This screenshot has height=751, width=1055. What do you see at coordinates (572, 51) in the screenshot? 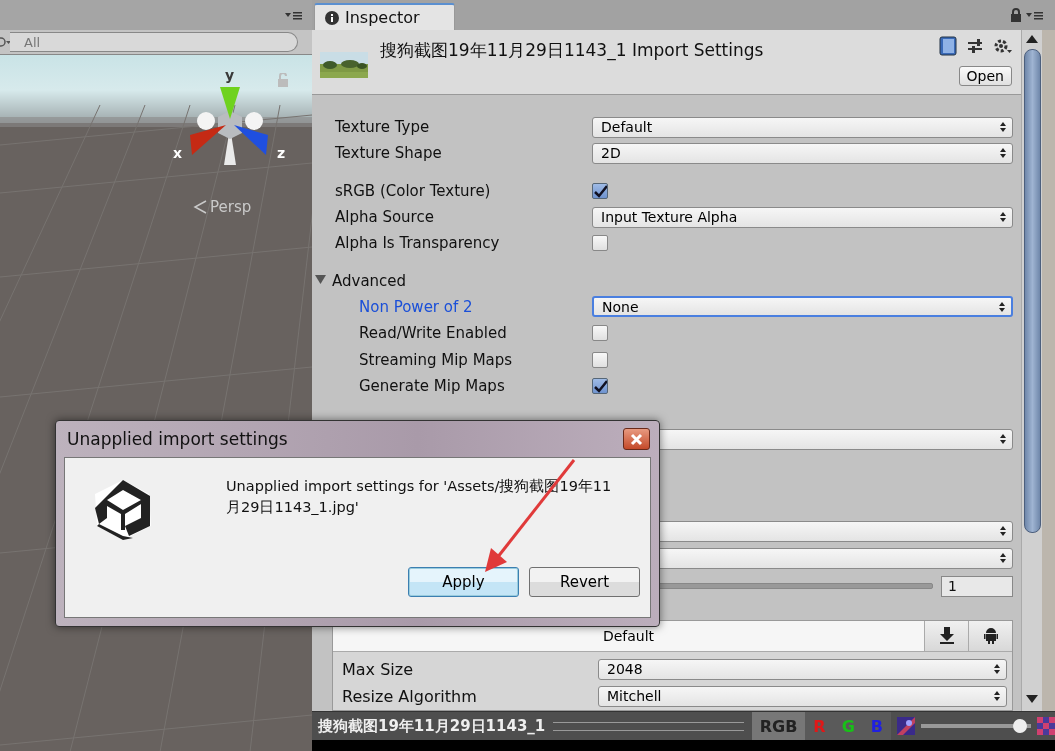
I see `inspector-title: 搜狗截图19年11月29日1143_1 Import Settings` at bounding box center [572, 51].